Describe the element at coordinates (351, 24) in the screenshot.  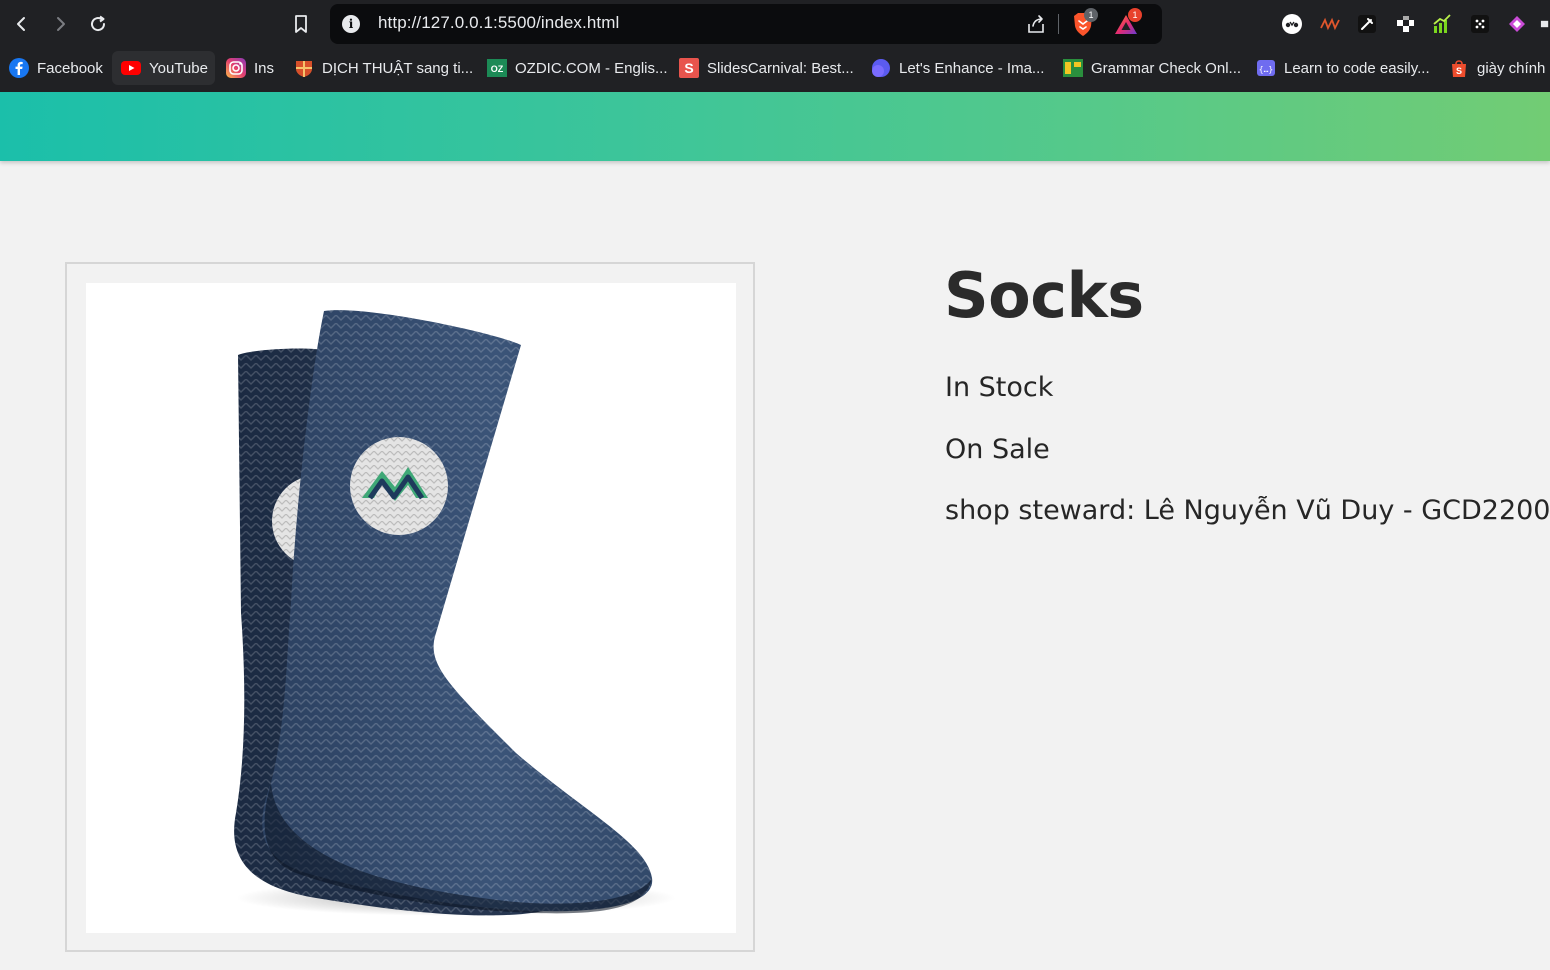
I see `site-info-icon: i` at that location.